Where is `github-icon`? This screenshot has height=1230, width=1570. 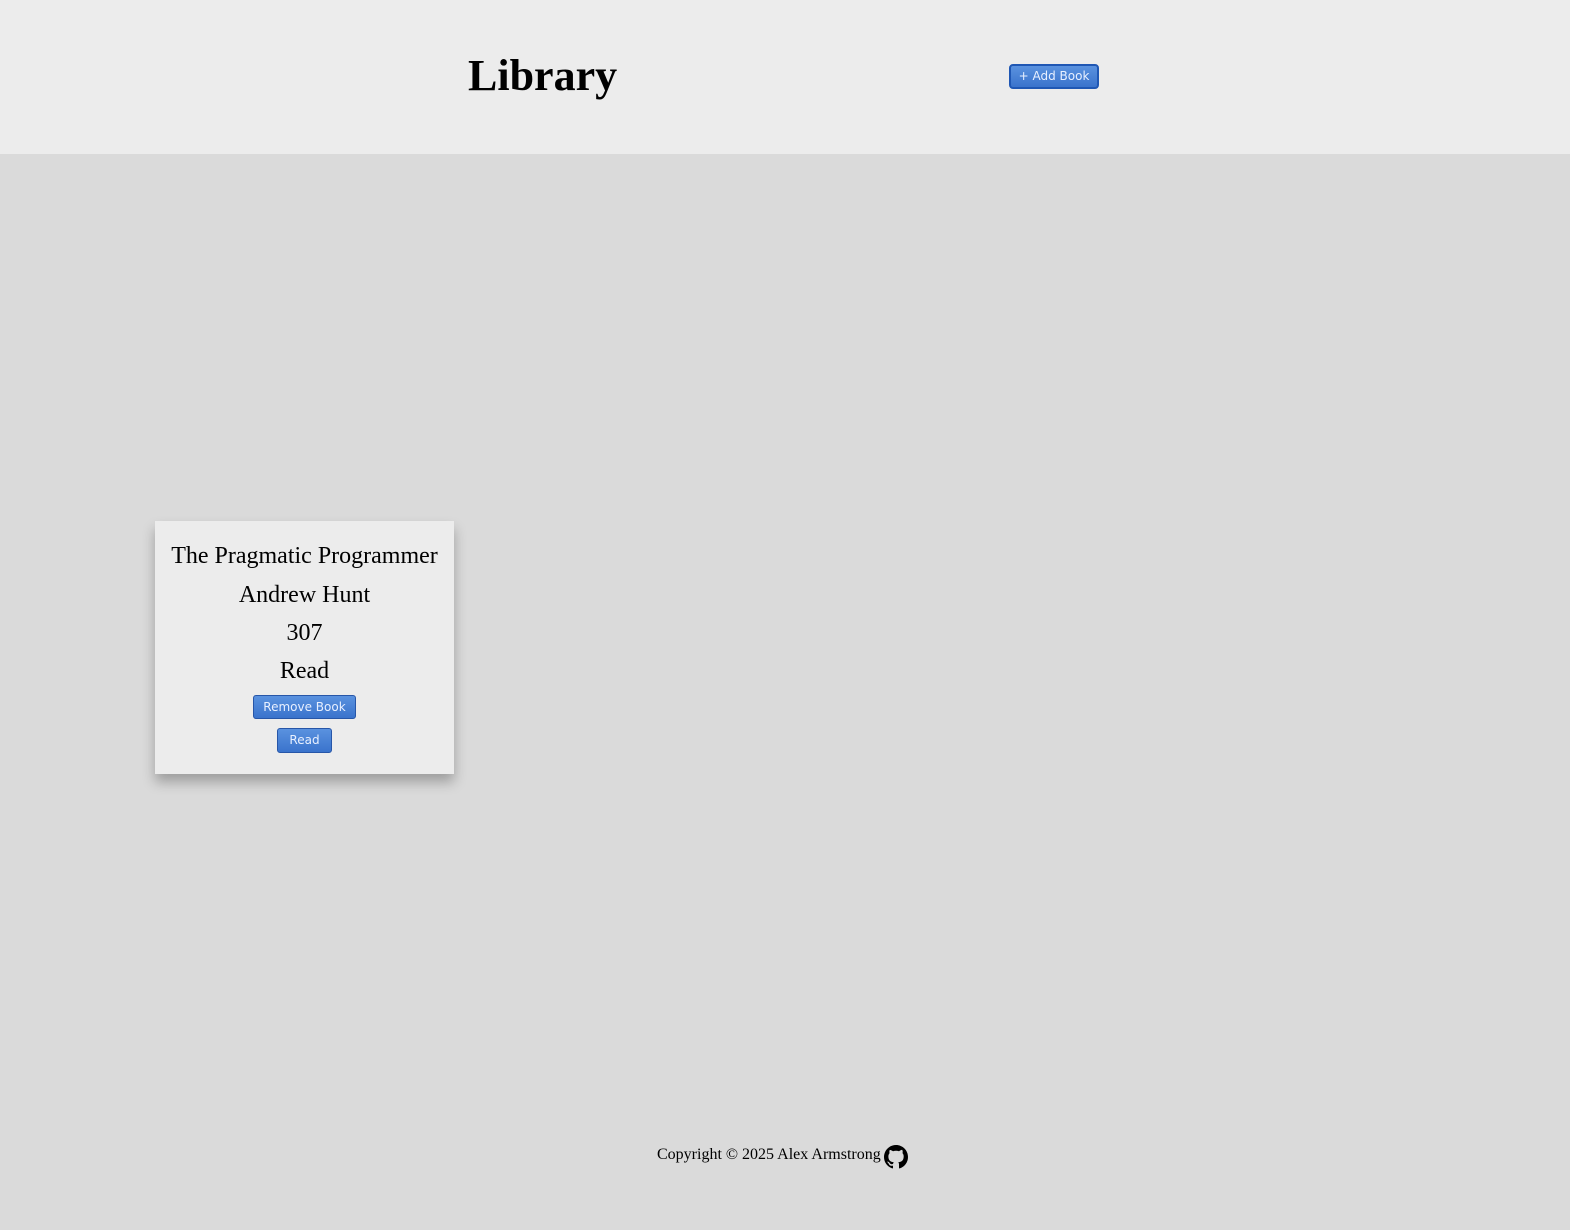 github-icon is located at coordinates (895, 1157).